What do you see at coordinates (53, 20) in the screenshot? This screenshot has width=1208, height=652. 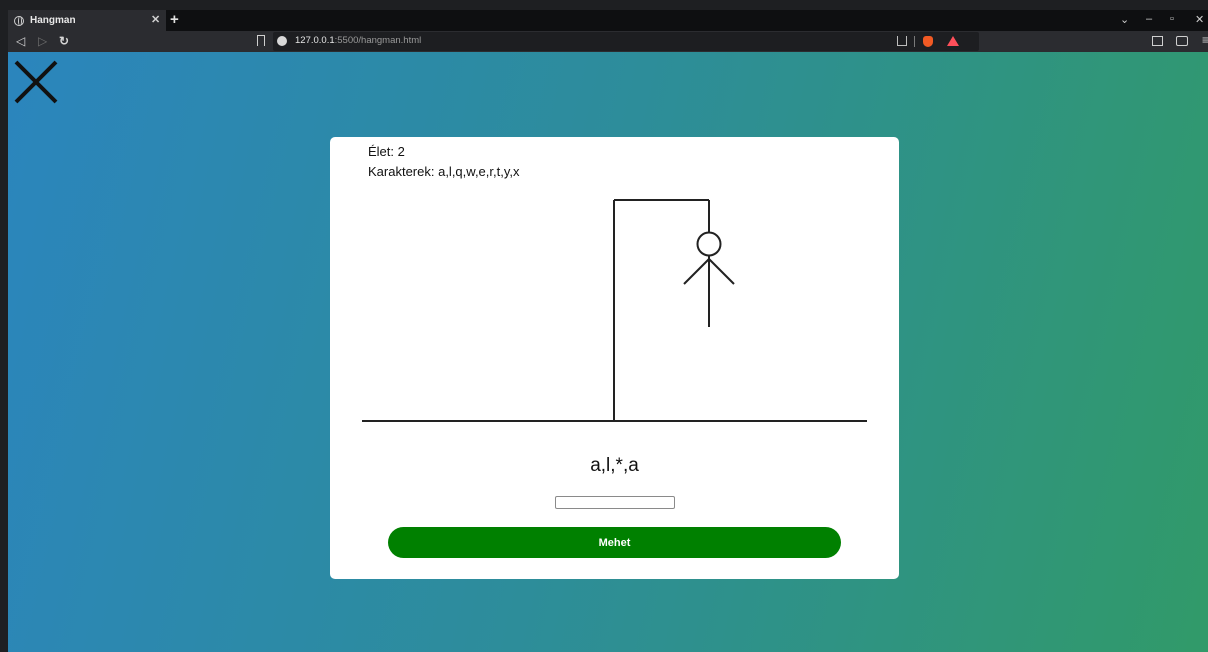 I see `tab-title: Hangman` at bounding box center [53, 20].